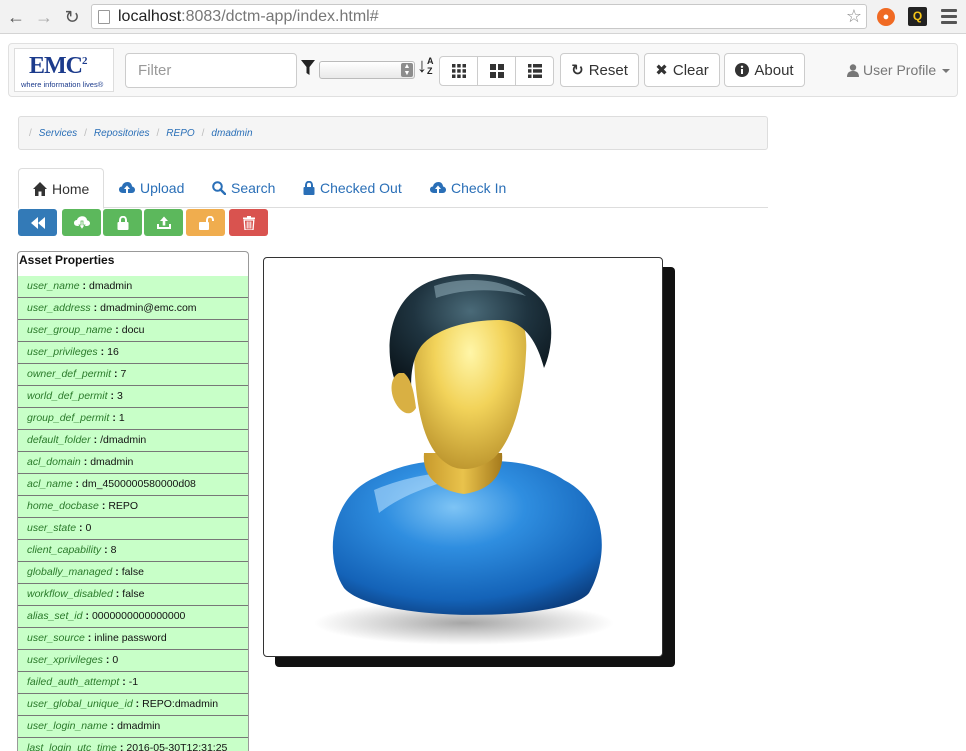  Describe the element at coordinates (16, 17) in the screenshot. I see `back-arrow-icon: ←` at that location.